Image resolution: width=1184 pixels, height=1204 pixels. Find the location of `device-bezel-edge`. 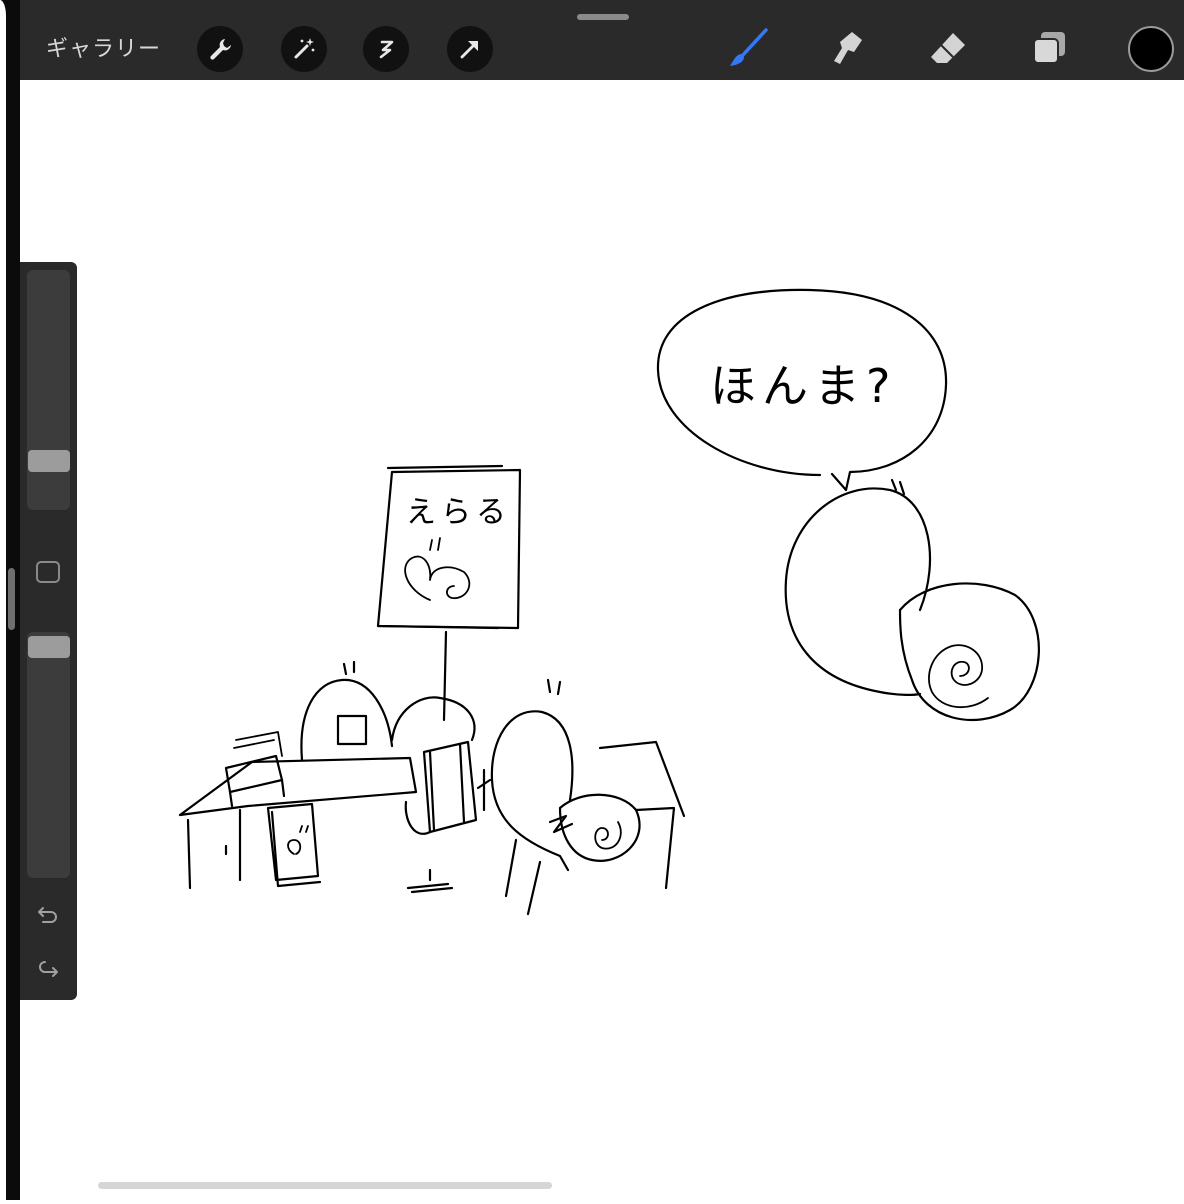

device-bezel-edge is located at coordinates (3, 600).